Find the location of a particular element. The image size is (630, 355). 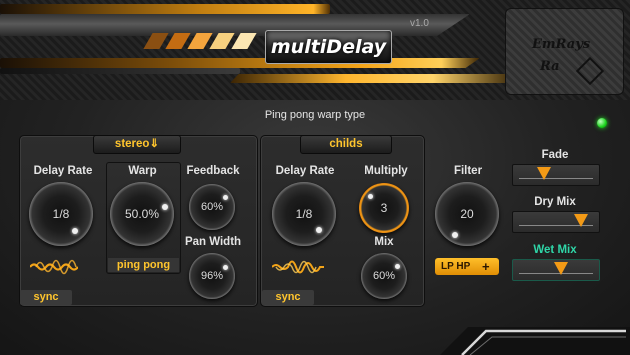

mix-value: 60% is located at coordinates (384, 276).